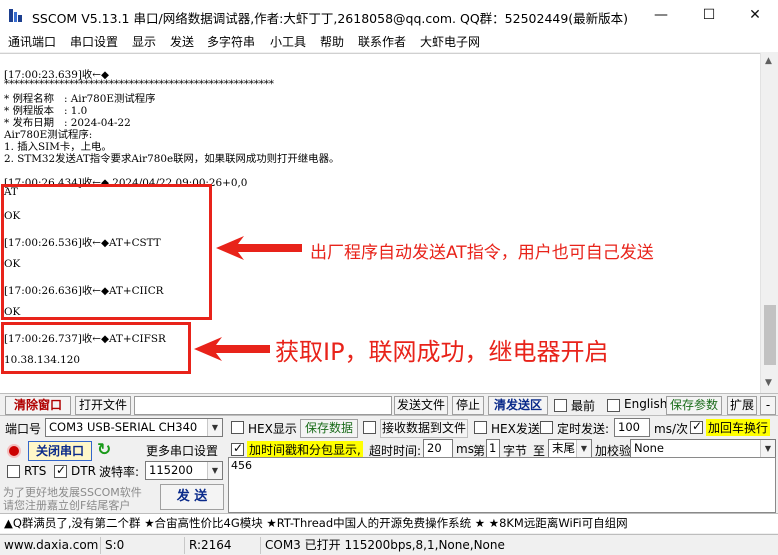  I want to click on checksum-select-value: None, so click(649, 448).